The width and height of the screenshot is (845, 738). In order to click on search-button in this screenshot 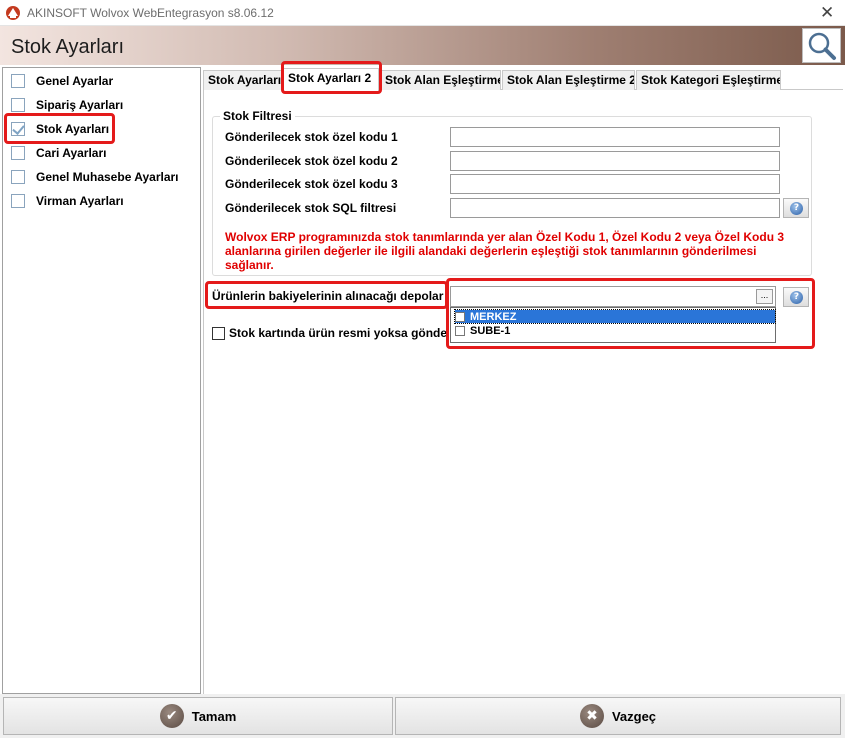, I will do `click(821, 45)`.